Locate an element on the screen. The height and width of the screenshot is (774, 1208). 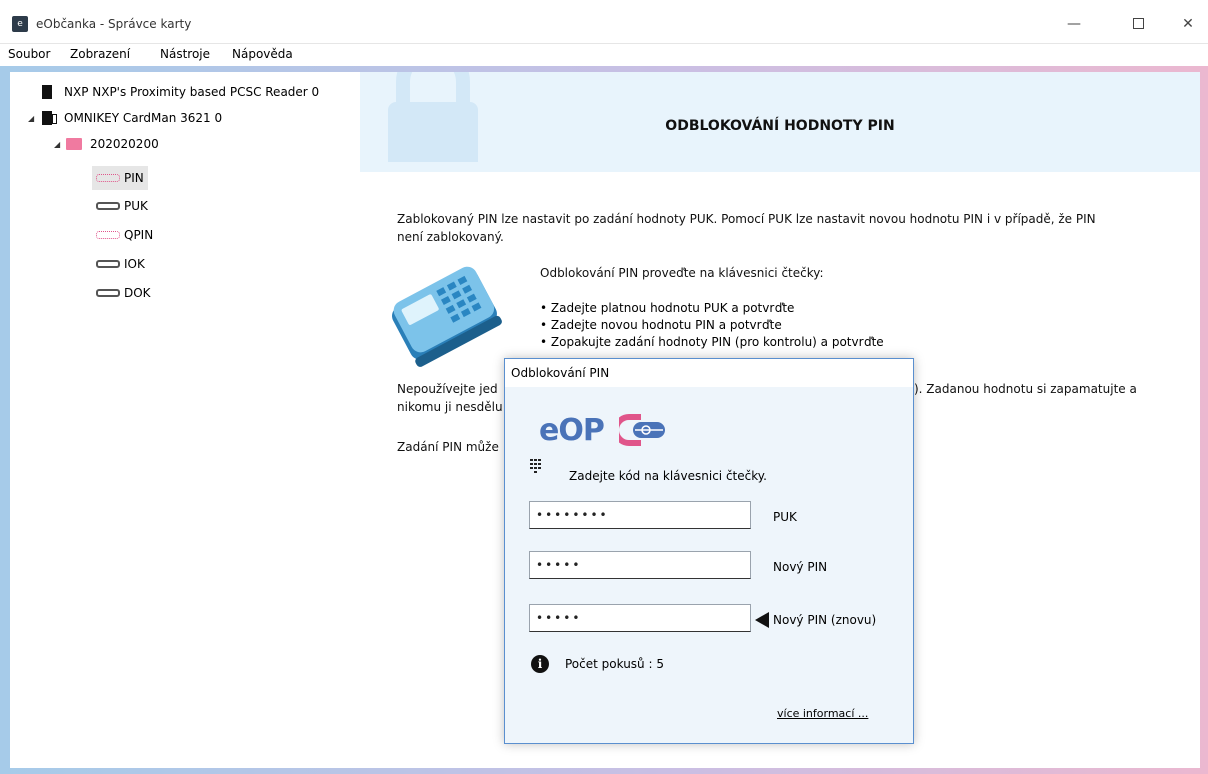
tree-item-label: IOK is located at coordinates (134, 264).